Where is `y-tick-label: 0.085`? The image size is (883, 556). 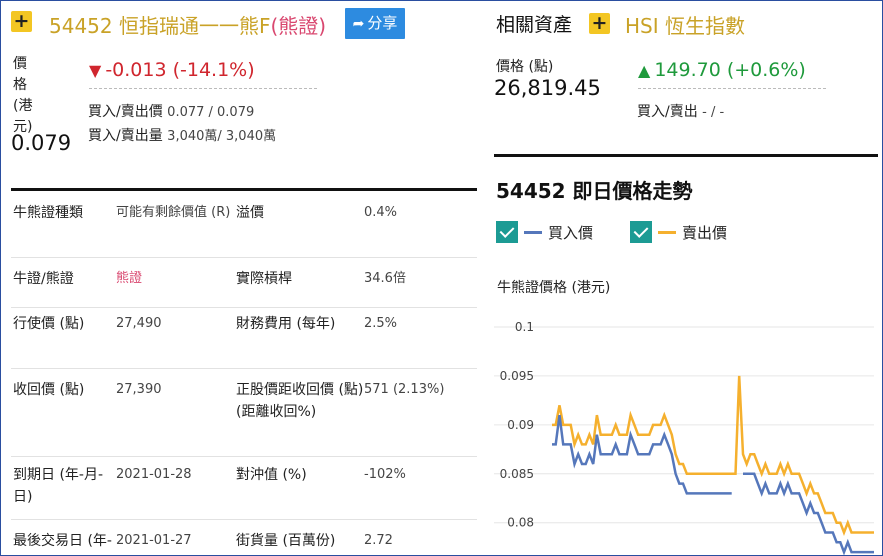
y-tick-label: 0.085 is located at coordinates (517, 474).